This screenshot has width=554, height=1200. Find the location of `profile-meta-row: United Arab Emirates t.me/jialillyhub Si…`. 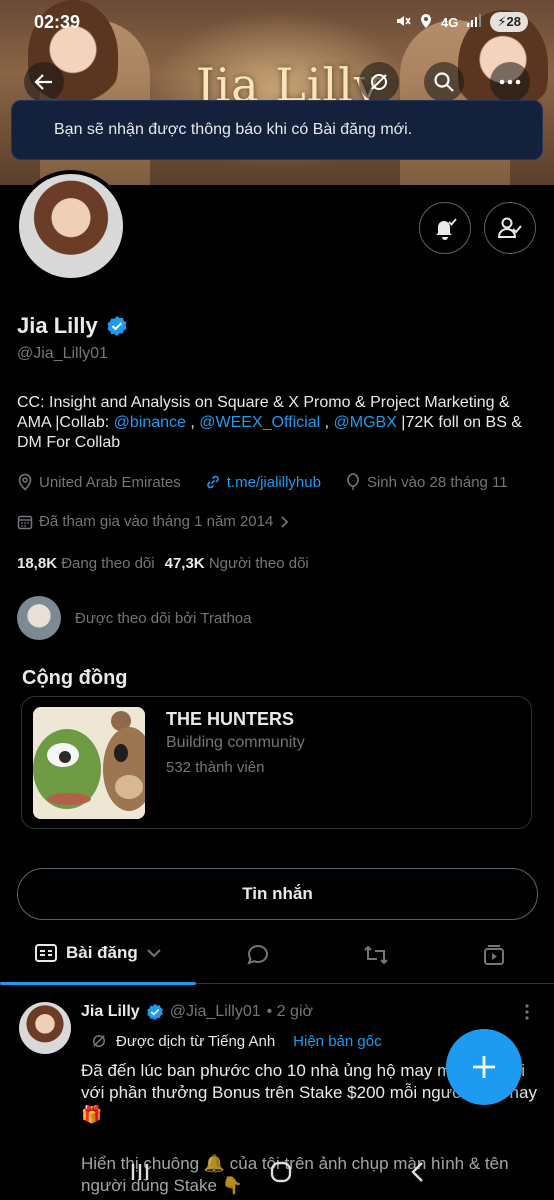

profile-meta-row: United Arab Emirates t.me/jialillyhub Si… is located at coordinates (262, 482).